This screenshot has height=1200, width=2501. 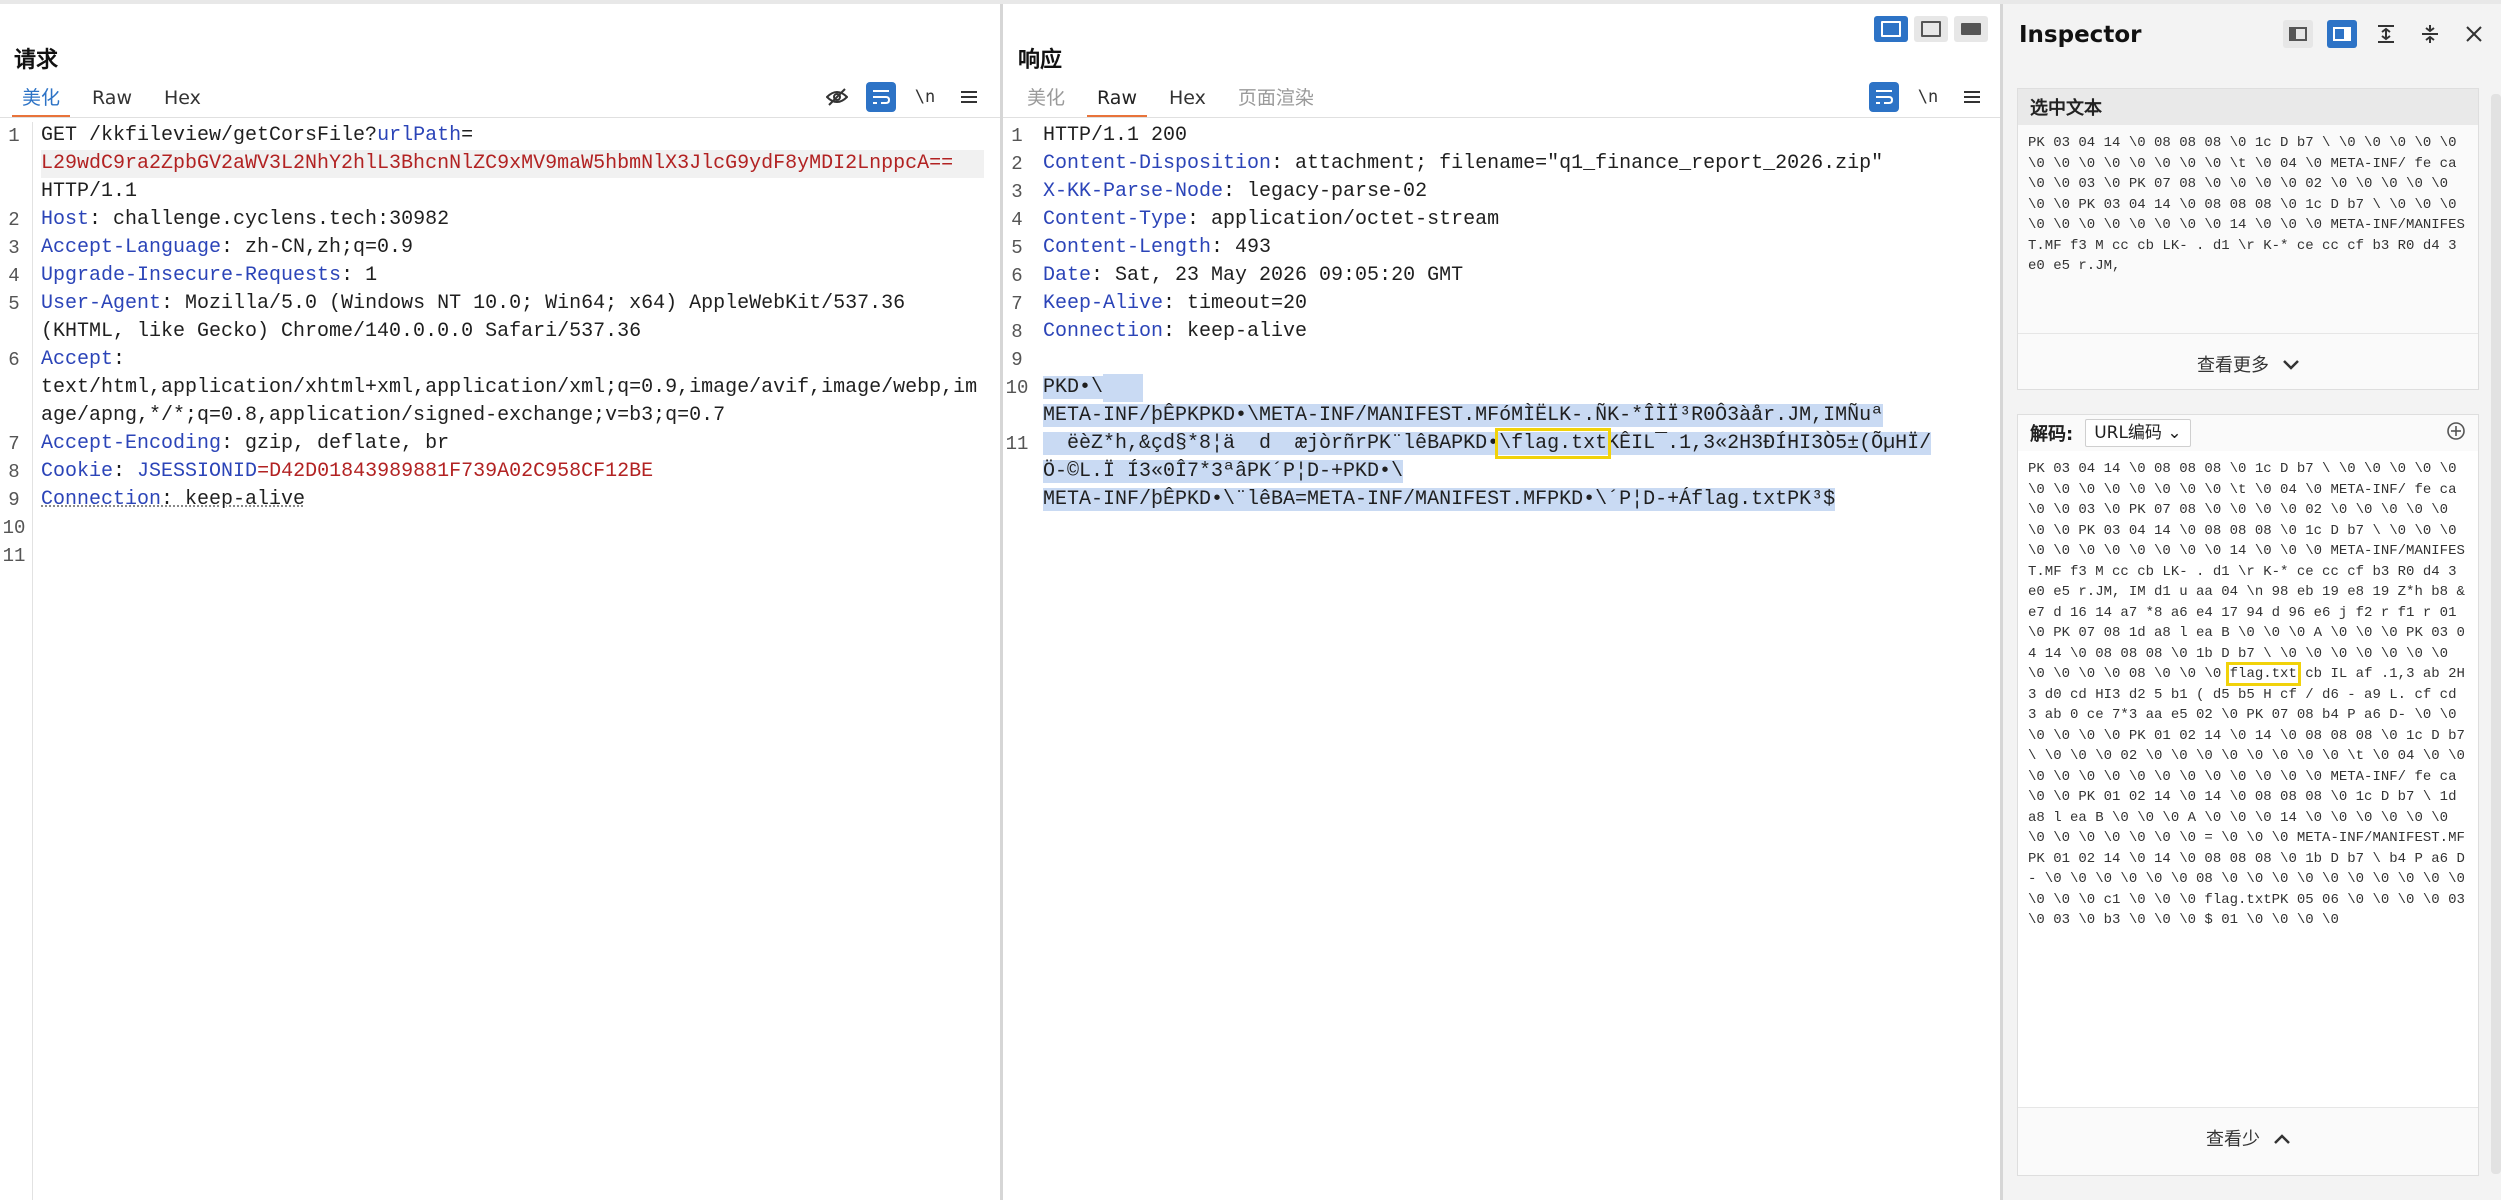 I want to click on header-key: Accept-Encoding, so click(x=131, y=443).